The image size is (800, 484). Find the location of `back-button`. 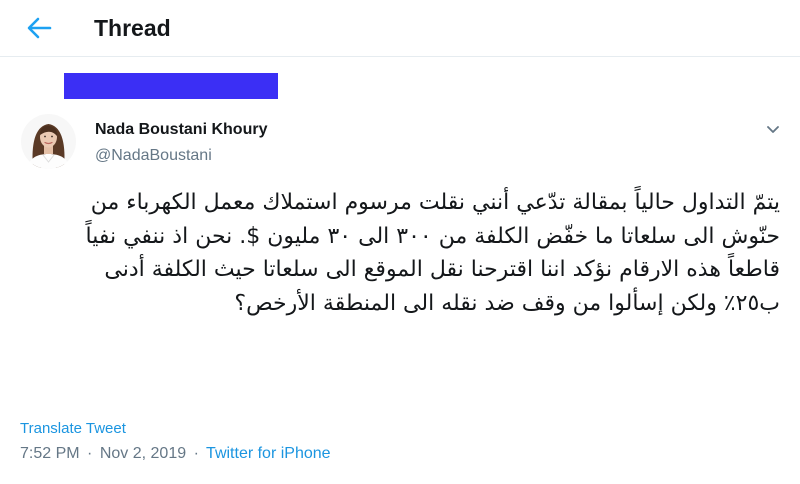

back-button is located at coordinates (38, 28).